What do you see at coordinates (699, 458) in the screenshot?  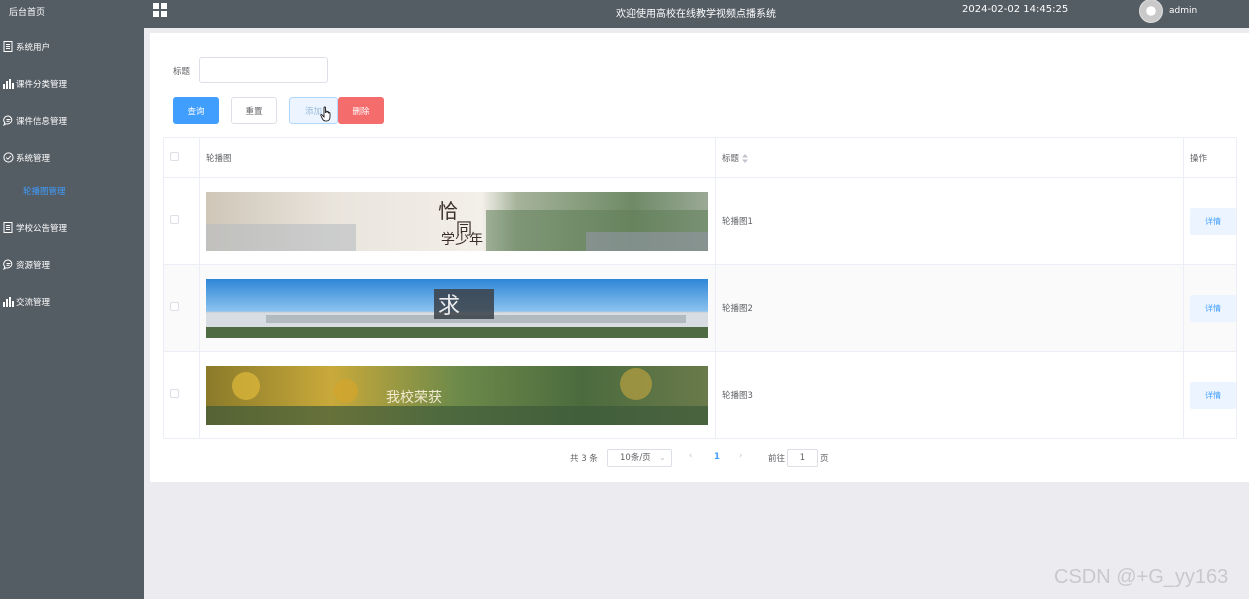 I see `pagination: 共 3 条 10条/页 ⌄ ‹ 1 › 前往 1 页` at bounding box center [699, 458].